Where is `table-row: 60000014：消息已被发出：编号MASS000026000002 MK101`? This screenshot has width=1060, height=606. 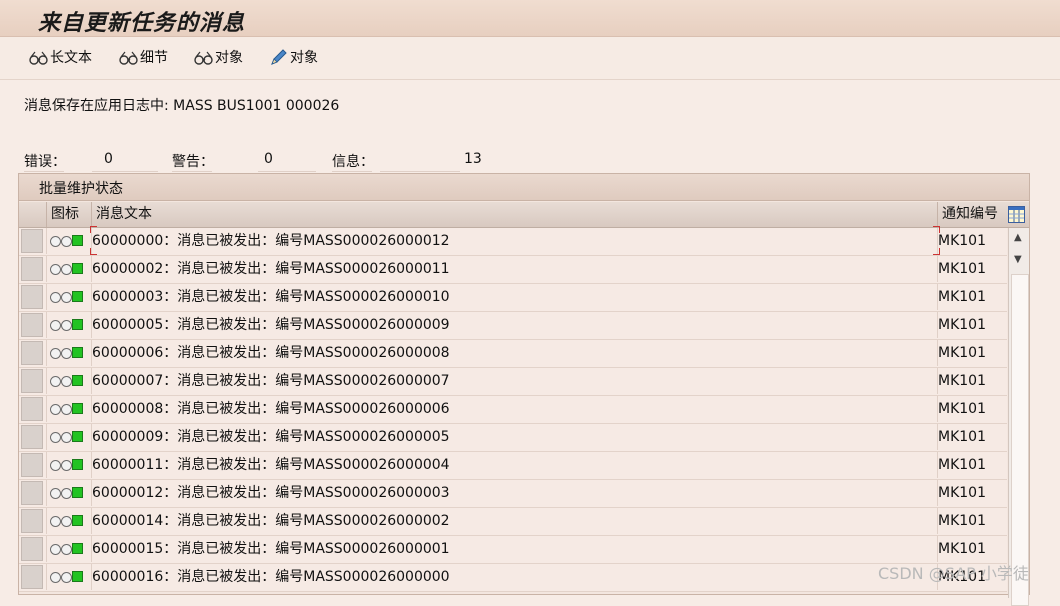
table-row: 60000014：消息已被发出：编号MASS000026000002 MK101 is located at coordinates (513, 522).